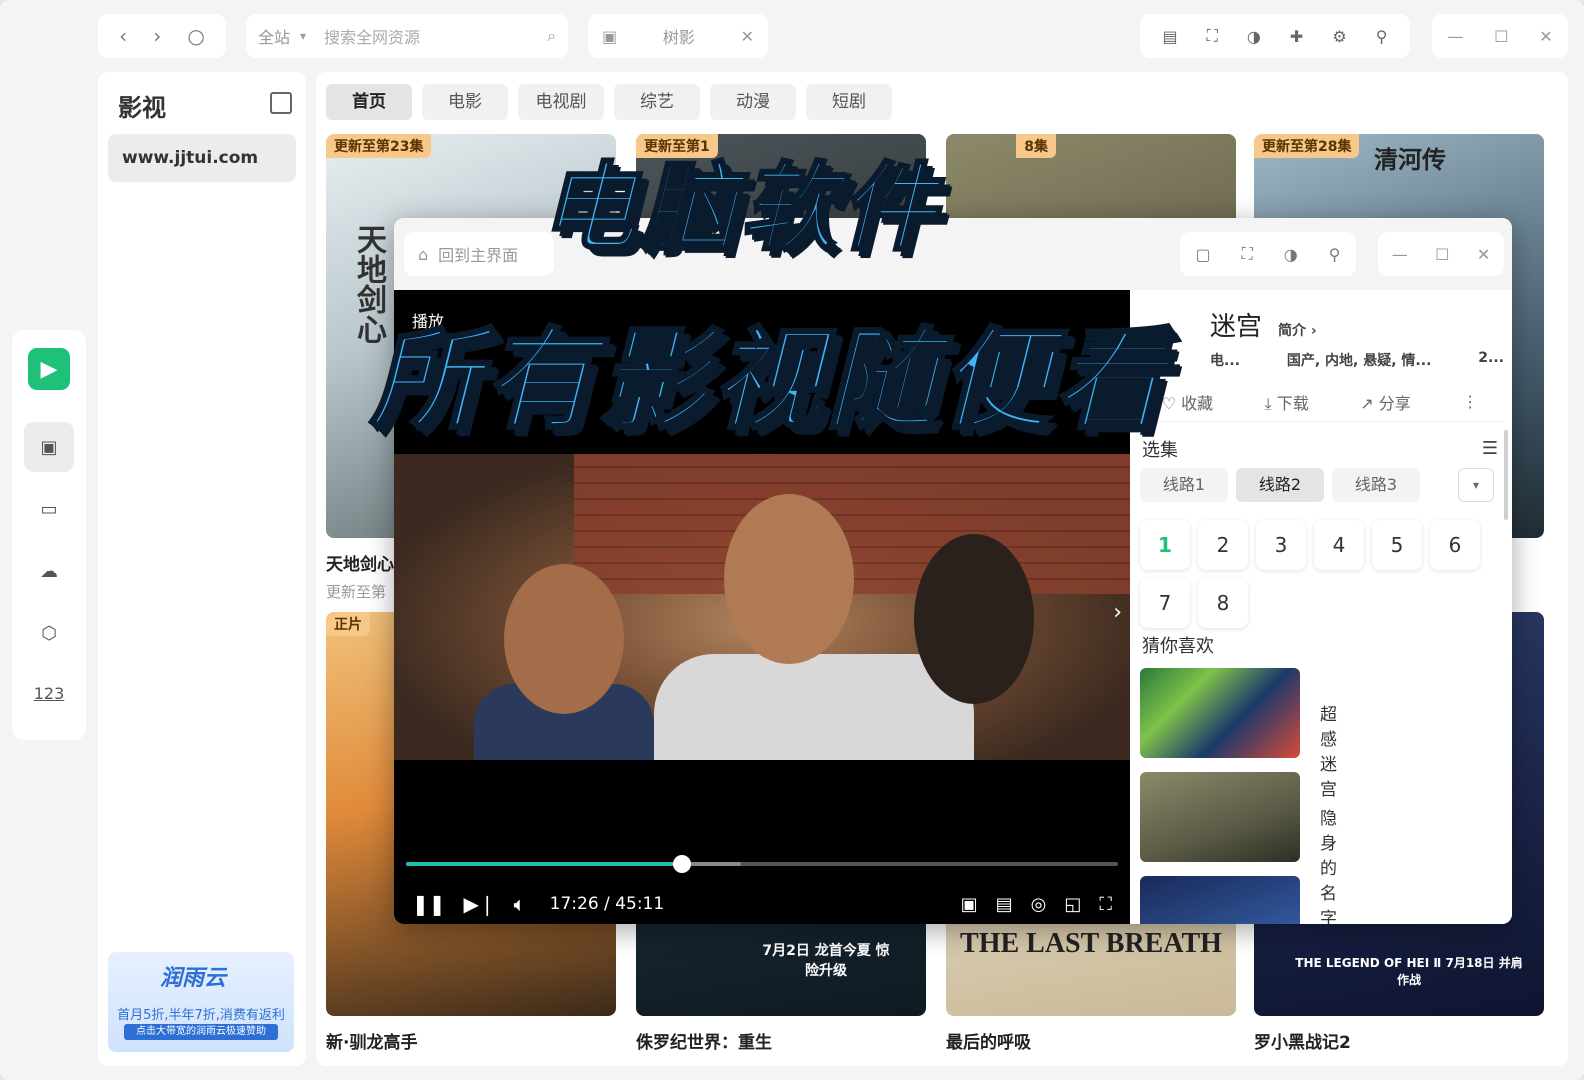 Image resolution: width=1584 pixels, height=1080 pixels. What do you see at coordinates (471, 1040) in the screenshot?
I see `card-title: 新·驯龙高手` at bounding box center [471, 1040].